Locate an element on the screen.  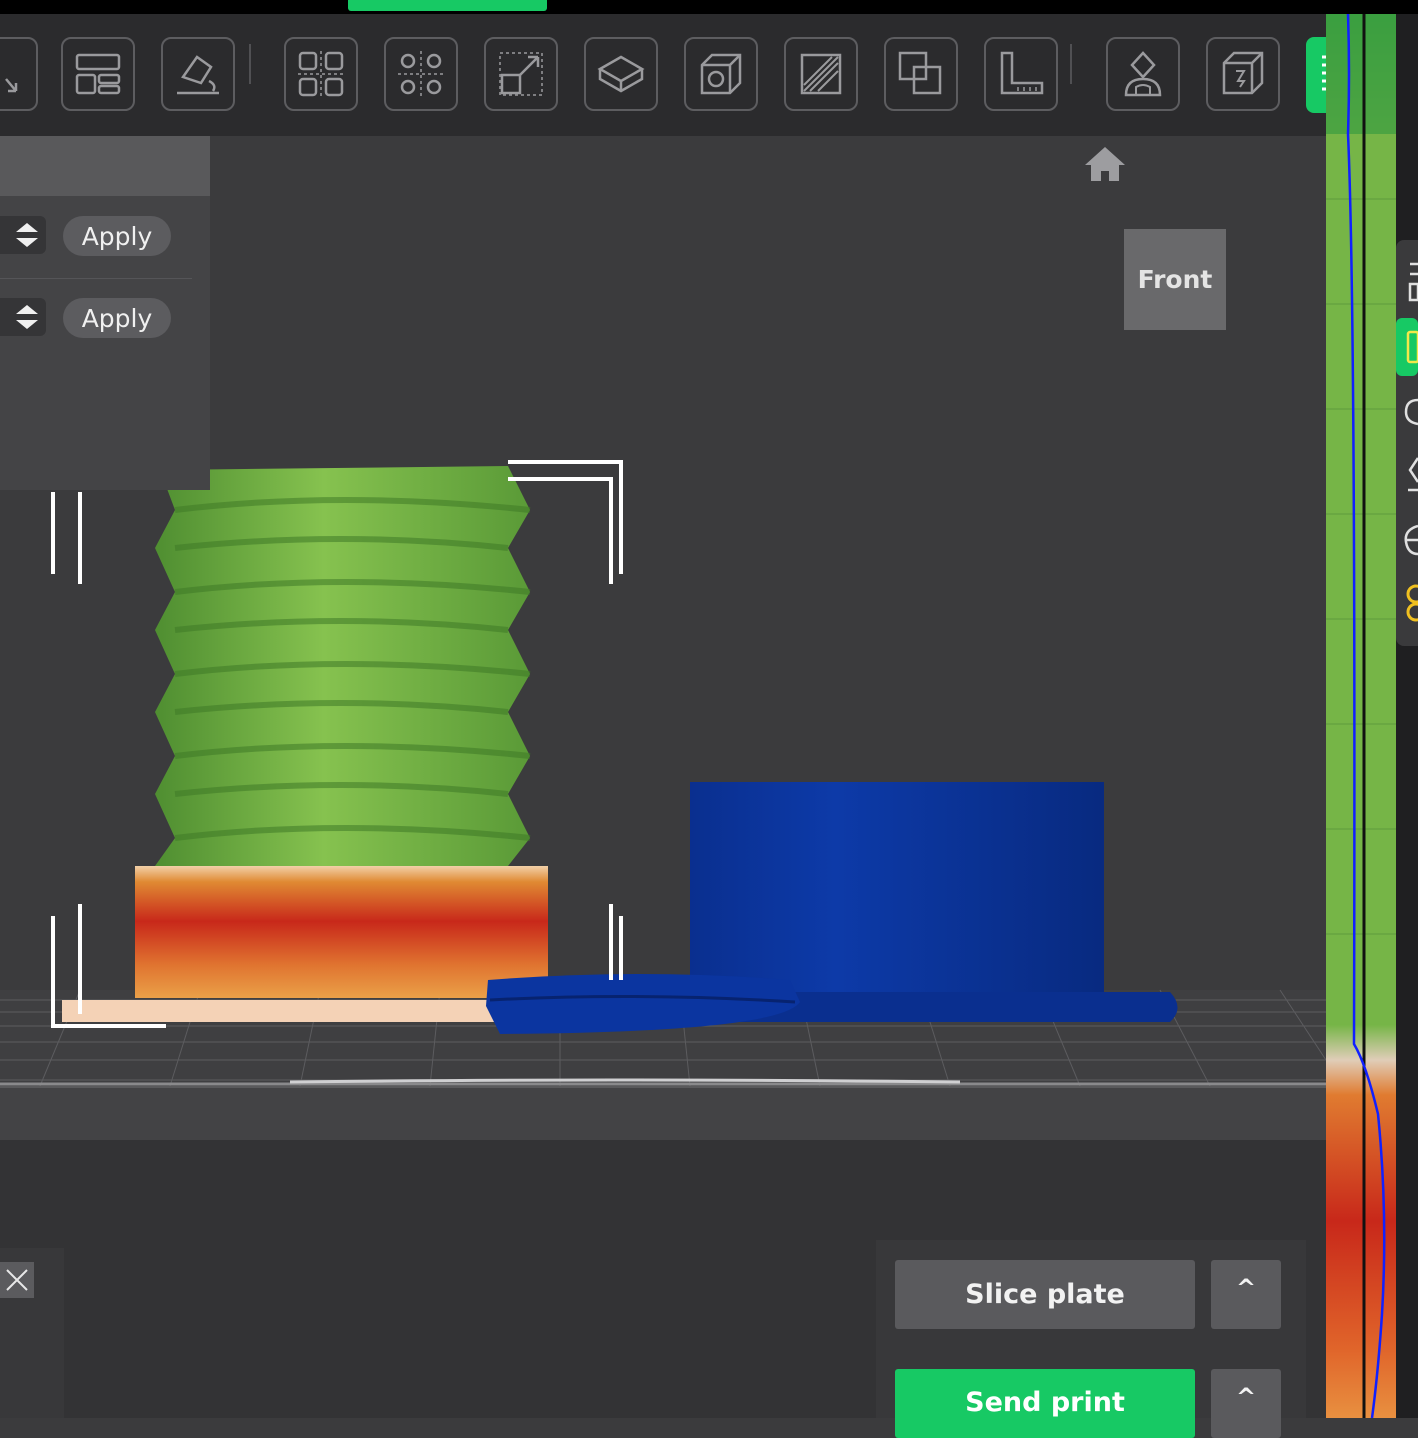
arrange-button is located at coordinates (98, 74).